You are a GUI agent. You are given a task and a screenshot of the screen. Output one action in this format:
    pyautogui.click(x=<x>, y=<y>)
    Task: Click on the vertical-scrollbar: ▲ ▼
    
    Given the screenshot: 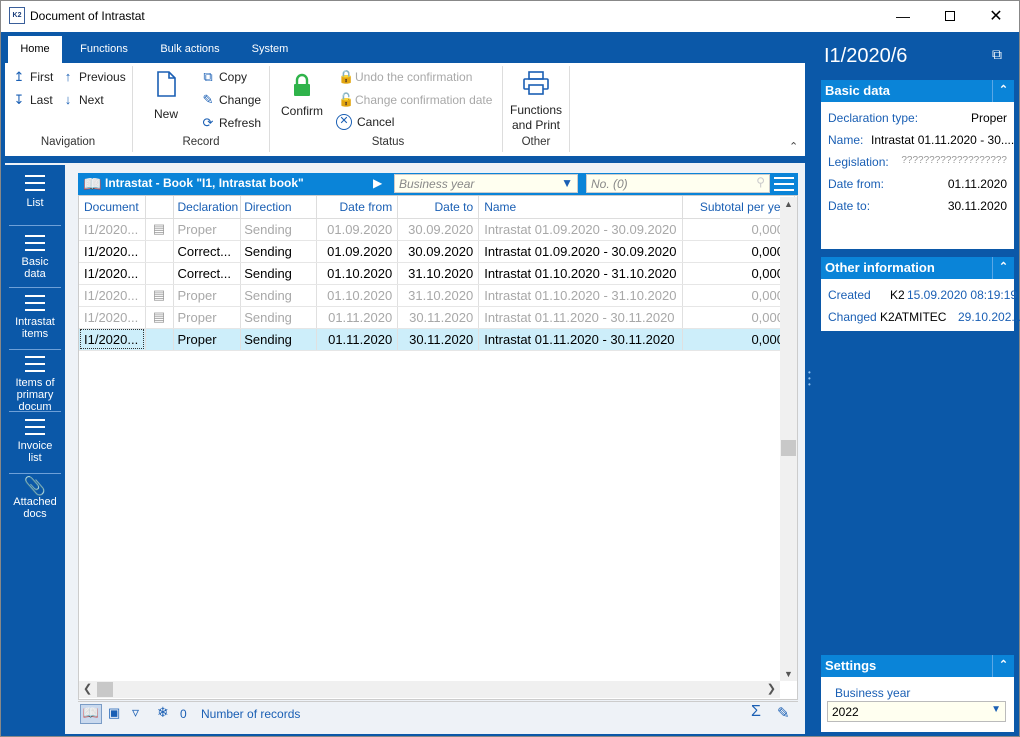 What is the action you would take?
    pyautogui.click(x=788, y=439)
    